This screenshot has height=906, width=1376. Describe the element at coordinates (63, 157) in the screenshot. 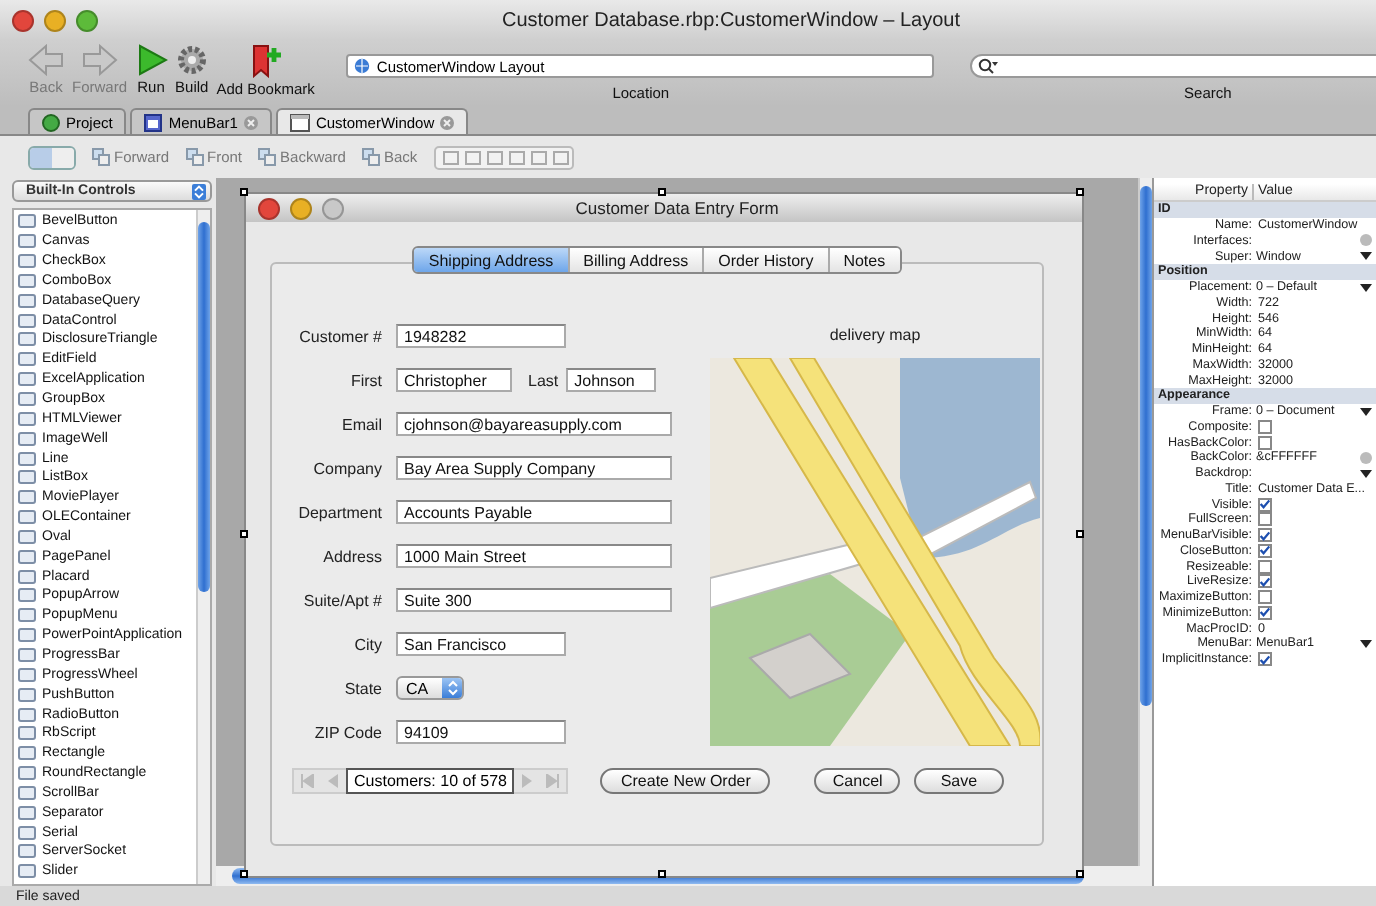

I see `view-mode-button` at that location.